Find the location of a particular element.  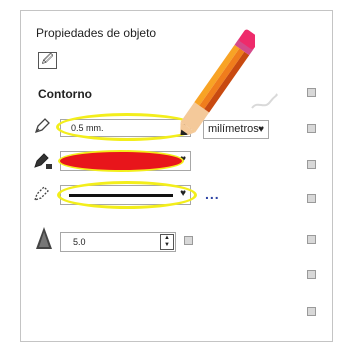

spin-down-icon: ▼ is located at coordinates (167, 245).